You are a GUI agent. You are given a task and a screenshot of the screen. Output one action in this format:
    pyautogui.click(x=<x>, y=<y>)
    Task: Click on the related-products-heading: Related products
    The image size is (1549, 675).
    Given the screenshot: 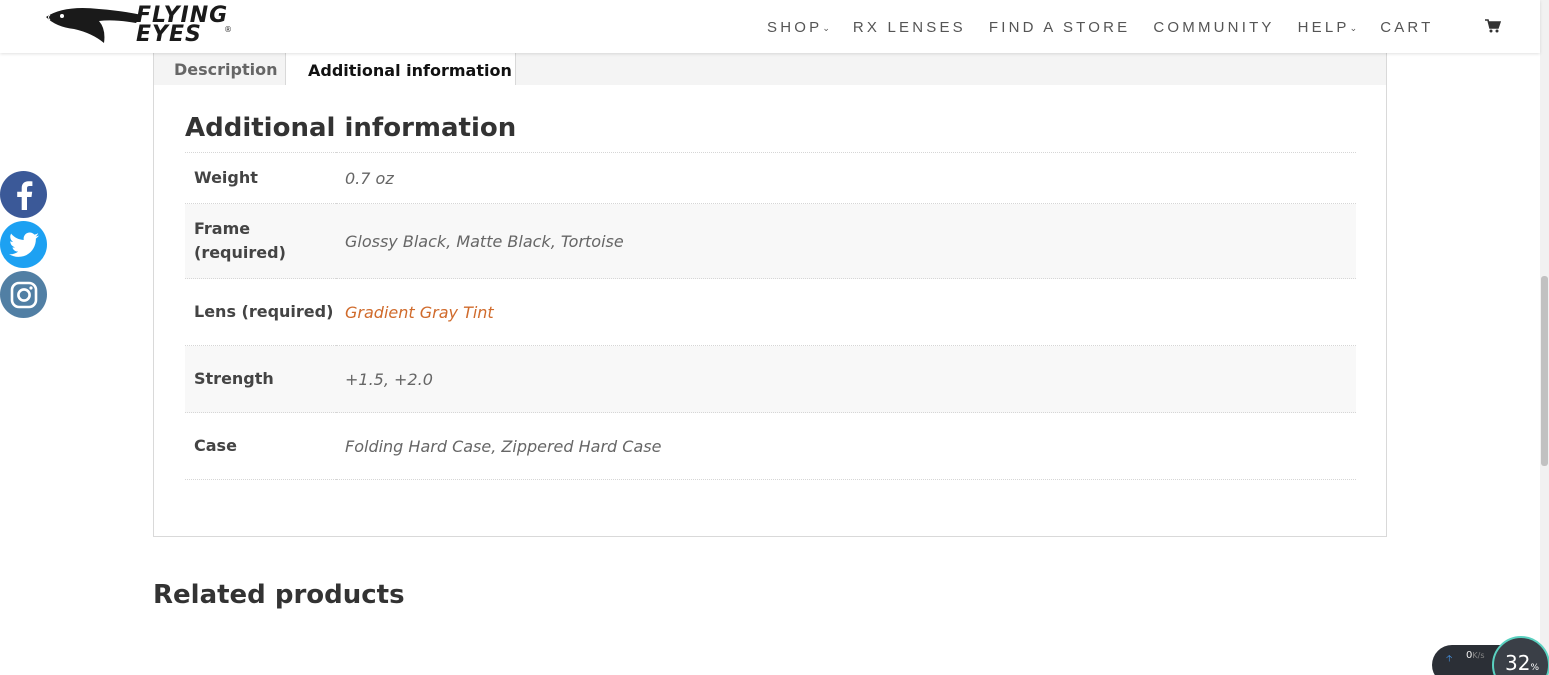 What is the action you would take?
    pyautogui.click(x=279, y=595)
    